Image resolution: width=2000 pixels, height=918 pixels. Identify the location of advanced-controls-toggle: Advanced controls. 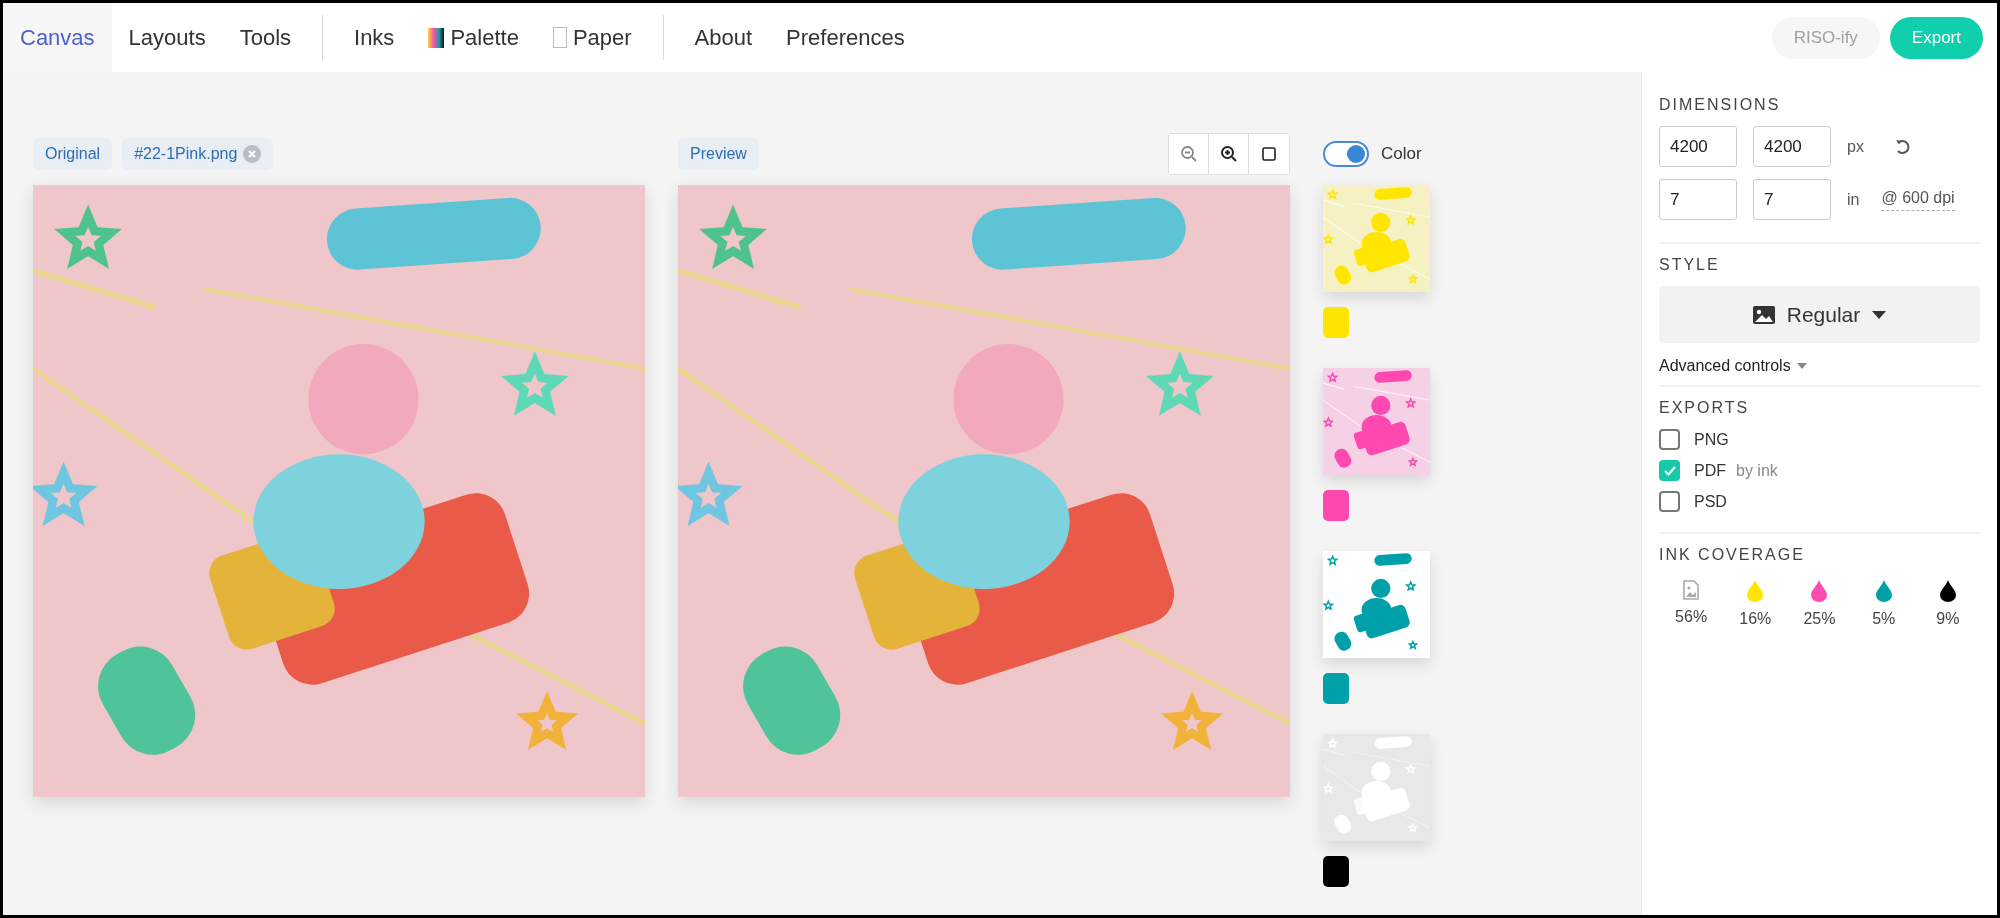
(1733, 366).